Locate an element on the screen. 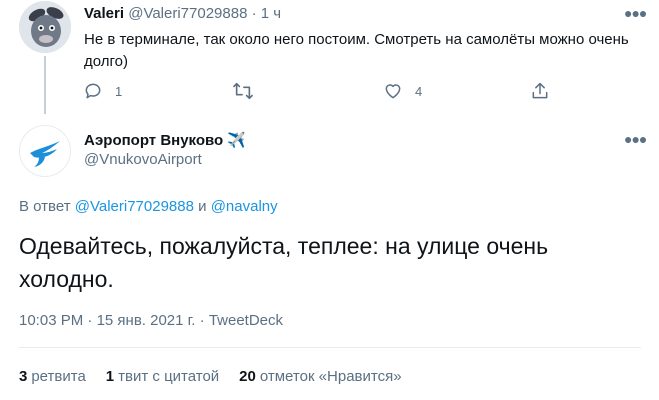 The height and width of the screenshot is (400, 659). retweet-icon is located at coordinates (243, 91).